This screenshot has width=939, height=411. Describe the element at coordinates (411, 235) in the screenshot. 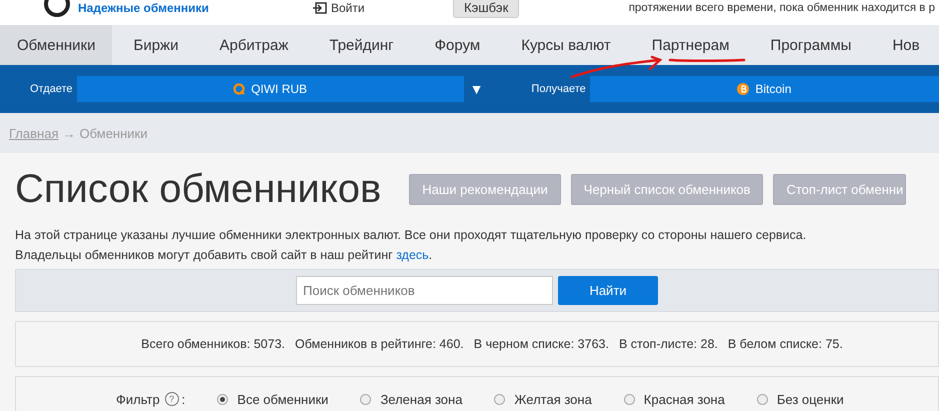

I see `intro-text: На этой странице указаны лучшие обменники электронных валют. Все они проходят тщательную проверку со стороны нашего сервиса.` at that location.